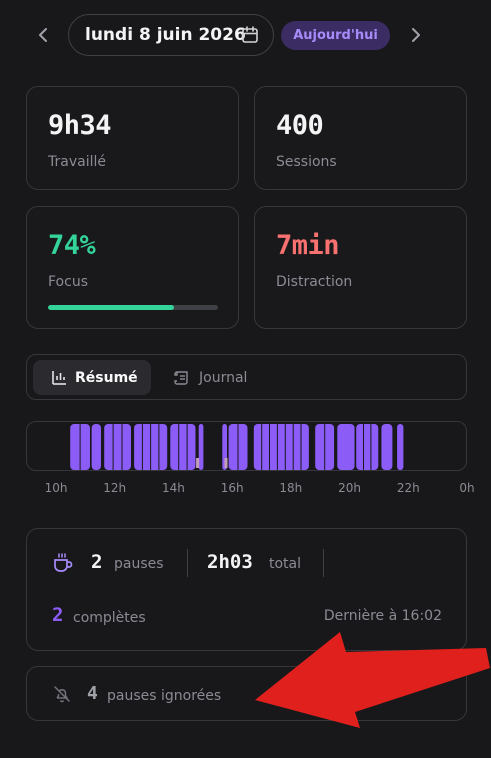 This screenshot has width=491, height=758. Describe the element at coordinates (56, 488) in the screenshot. I see `timeline-tick-label: 10h` at that location.